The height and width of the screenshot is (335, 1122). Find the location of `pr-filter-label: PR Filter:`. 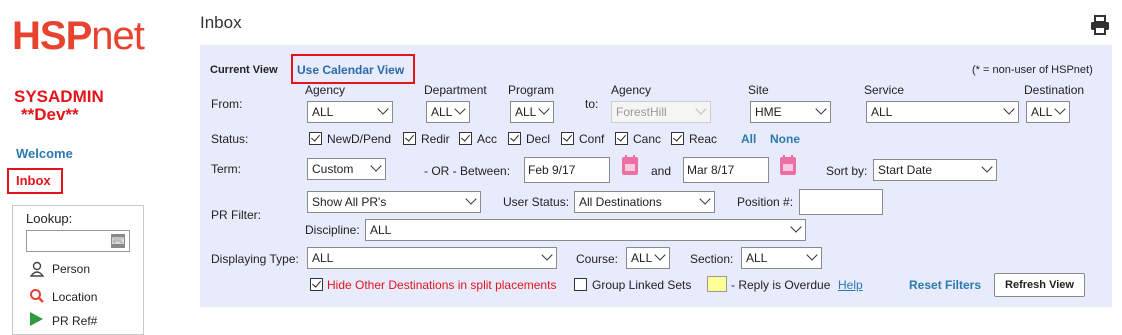

pr-filter-label: PR Filter: is located at coordinates (236, 215).